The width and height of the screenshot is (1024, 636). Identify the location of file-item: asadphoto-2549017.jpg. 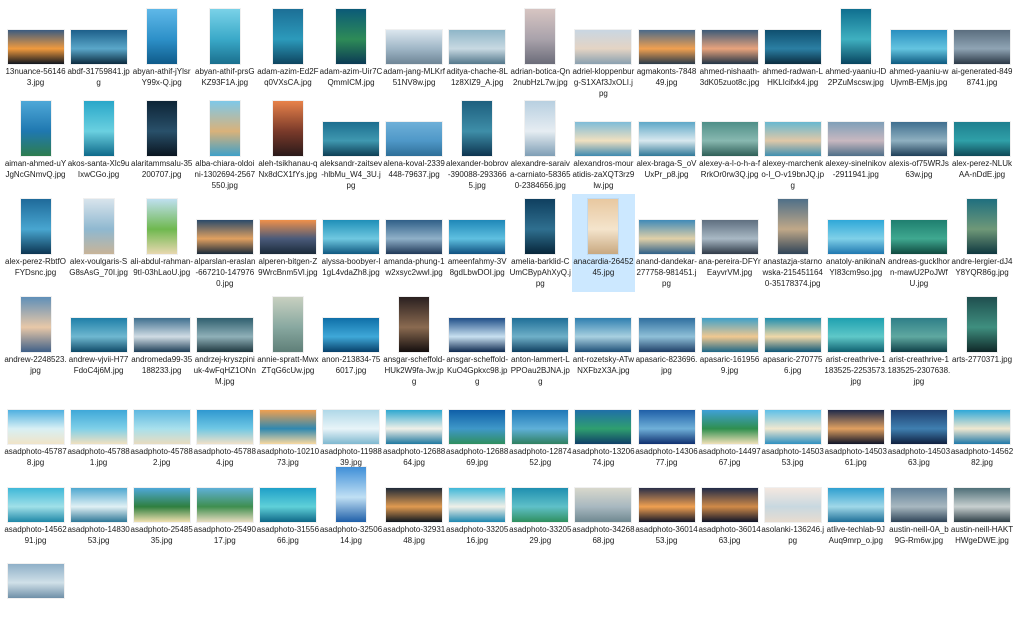
(224, 511).